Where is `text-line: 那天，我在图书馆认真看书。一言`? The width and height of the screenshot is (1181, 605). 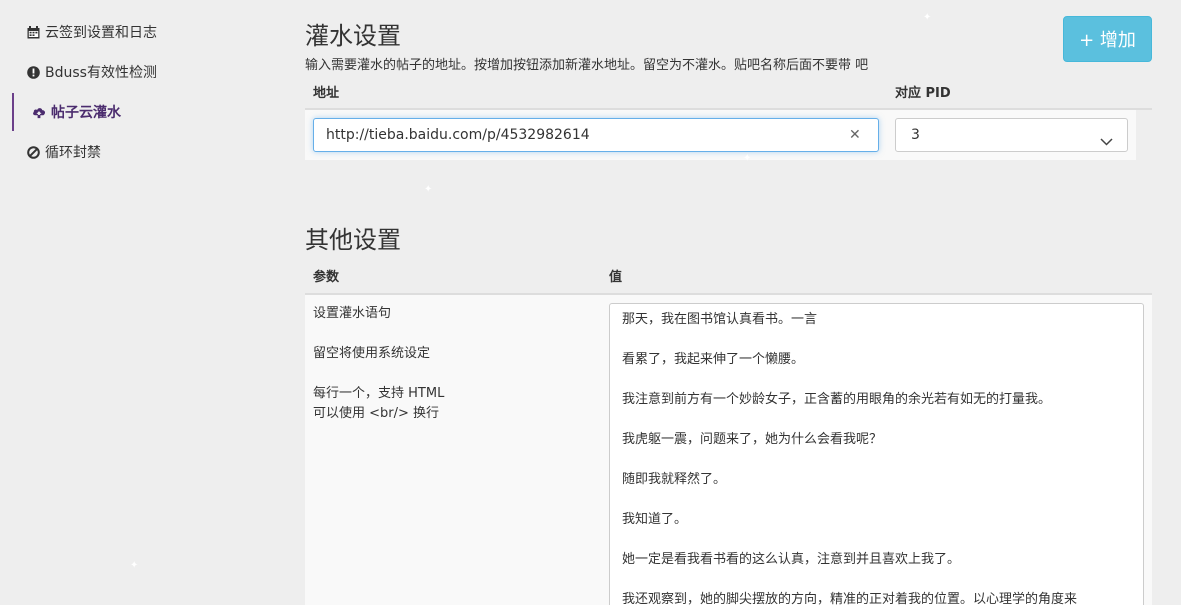
text-line: 那天，我在图书馆认真看书。一言 is located at coordinates (720, 319).